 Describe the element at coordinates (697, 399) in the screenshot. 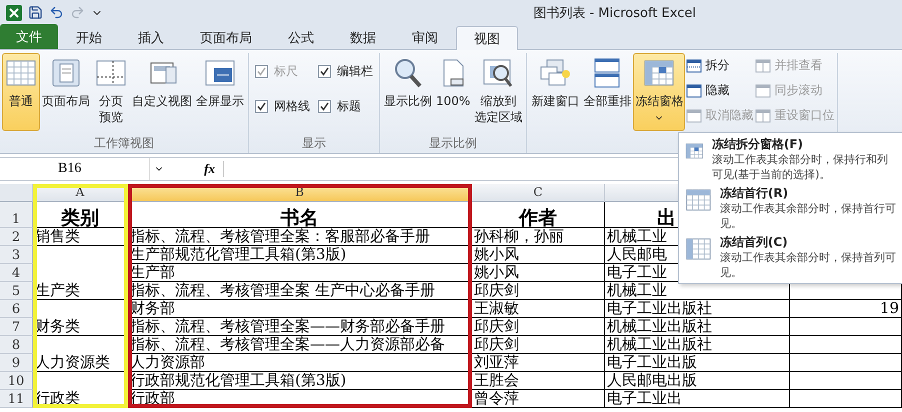

I see `table-cell: 电子工业出` at that location.